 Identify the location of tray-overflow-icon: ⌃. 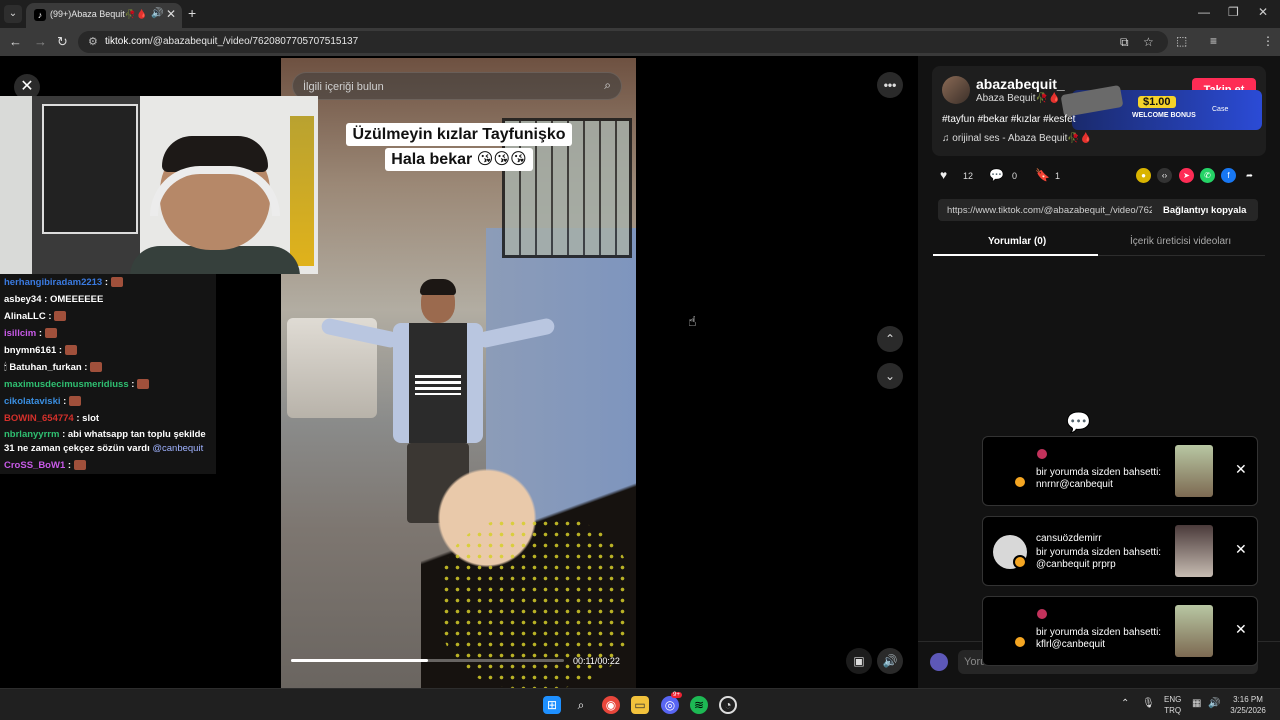
(1125, 703).